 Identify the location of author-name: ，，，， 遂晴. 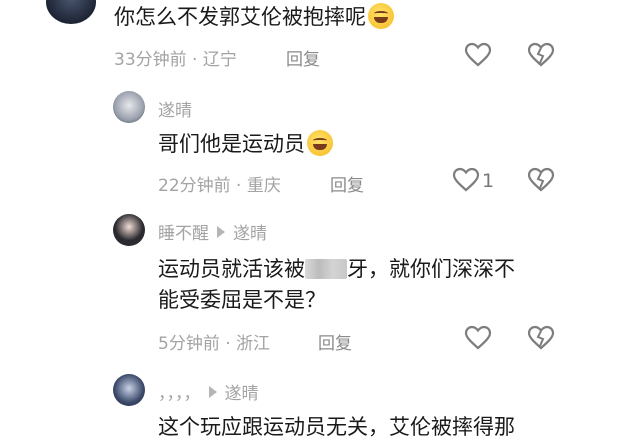
(208, 391).